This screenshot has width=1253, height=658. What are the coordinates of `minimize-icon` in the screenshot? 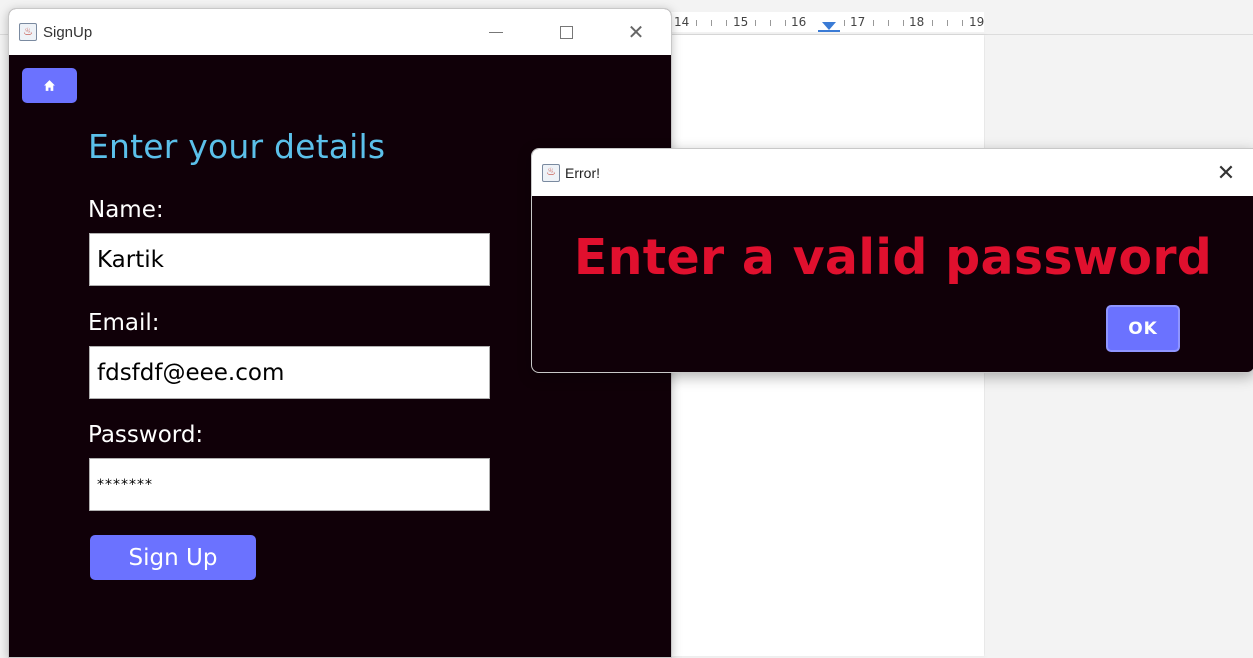 It's located at (496, 32).